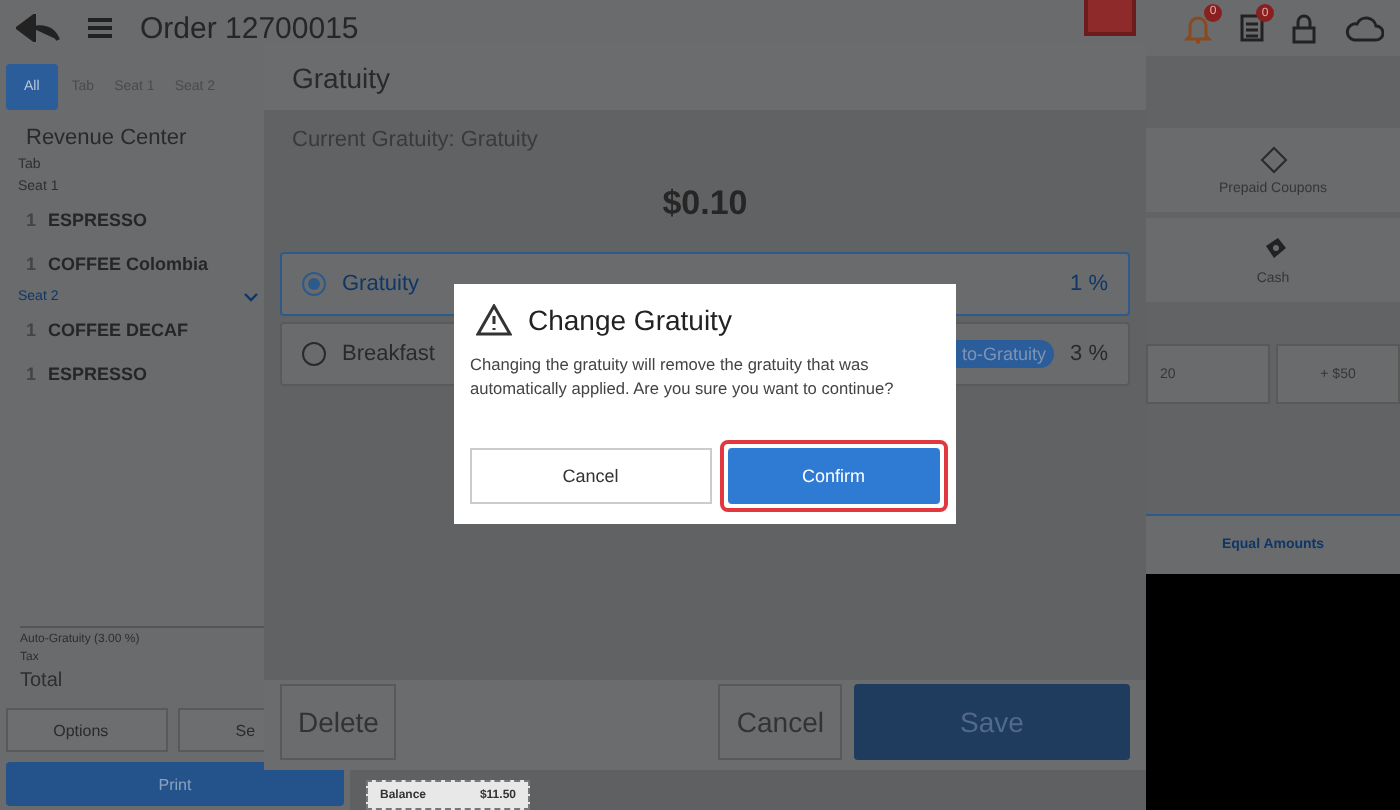 This screenshot has width=1400, height=810. What do you see at coordinates (1004, 354) in the screenshot?
I see `auto-gratuity-tag: to-Gratuity` at bounding box center [1004, 354].